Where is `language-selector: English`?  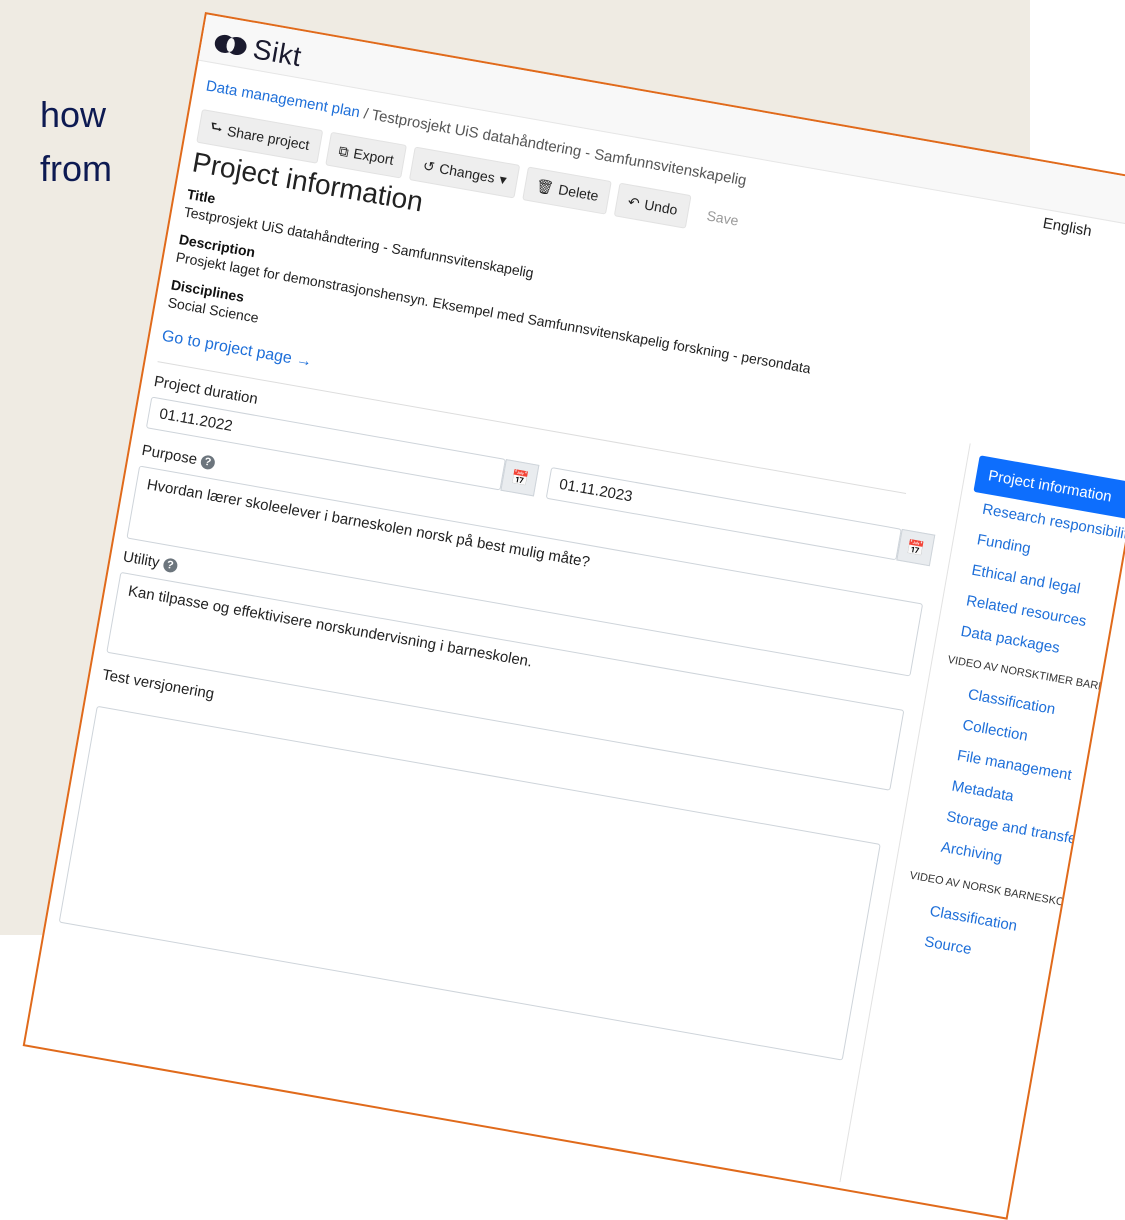 language-selector: English is located at coordinates (1067, 227).